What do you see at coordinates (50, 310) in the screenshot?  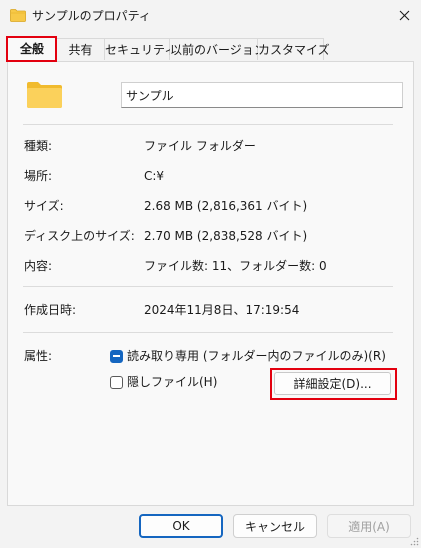 I see `created-label: 作成日時:` at bounding box center [50, 310].